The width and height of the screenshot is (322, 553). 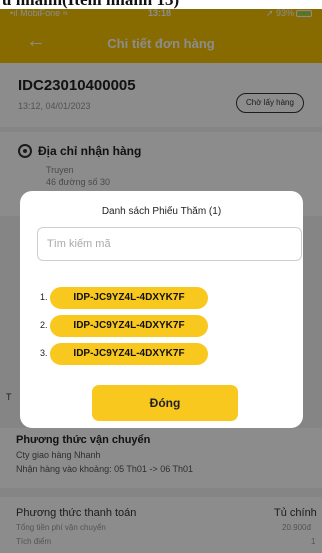 I want to click on list-item-index: 3., so click(x=44, y=353).